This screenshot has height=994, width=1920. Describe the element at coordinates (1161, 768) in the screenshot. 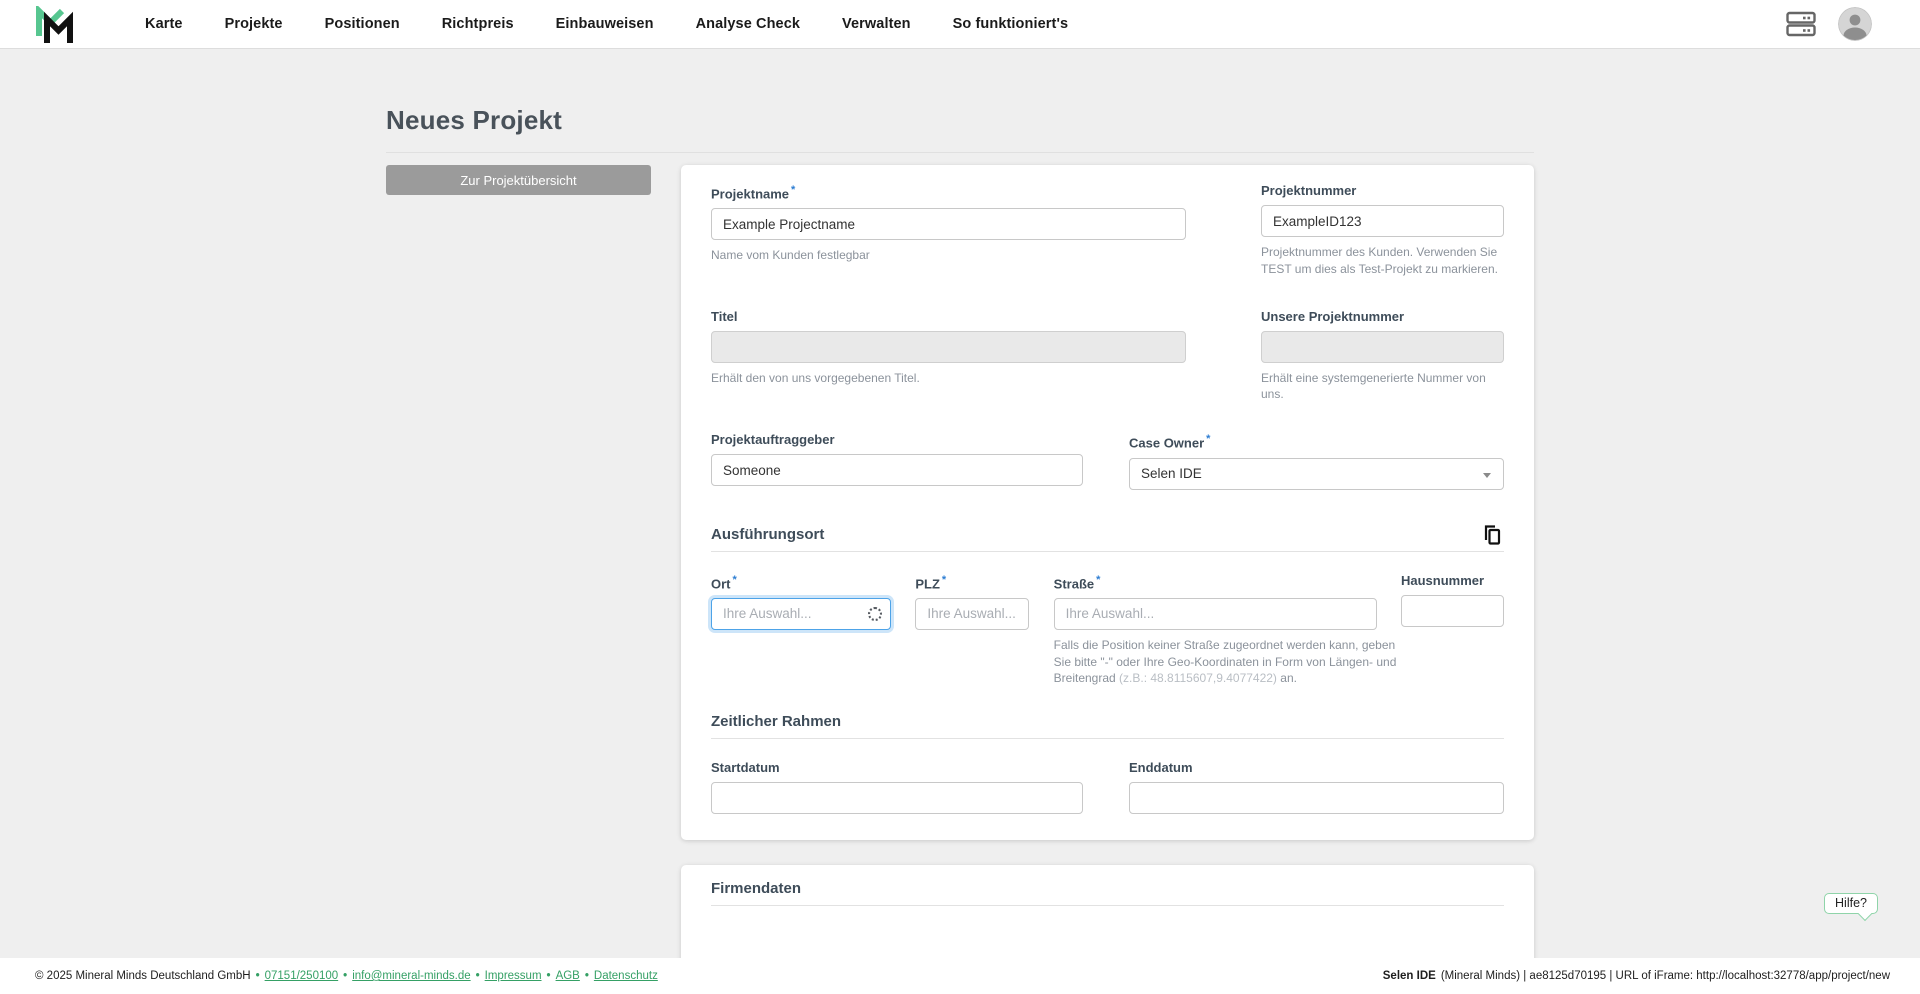

I see `enddatum-label: Enddatum` at that location.